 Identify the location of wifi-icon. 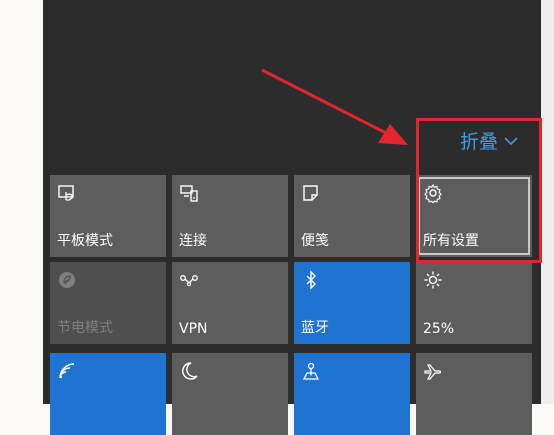
(67, 371).